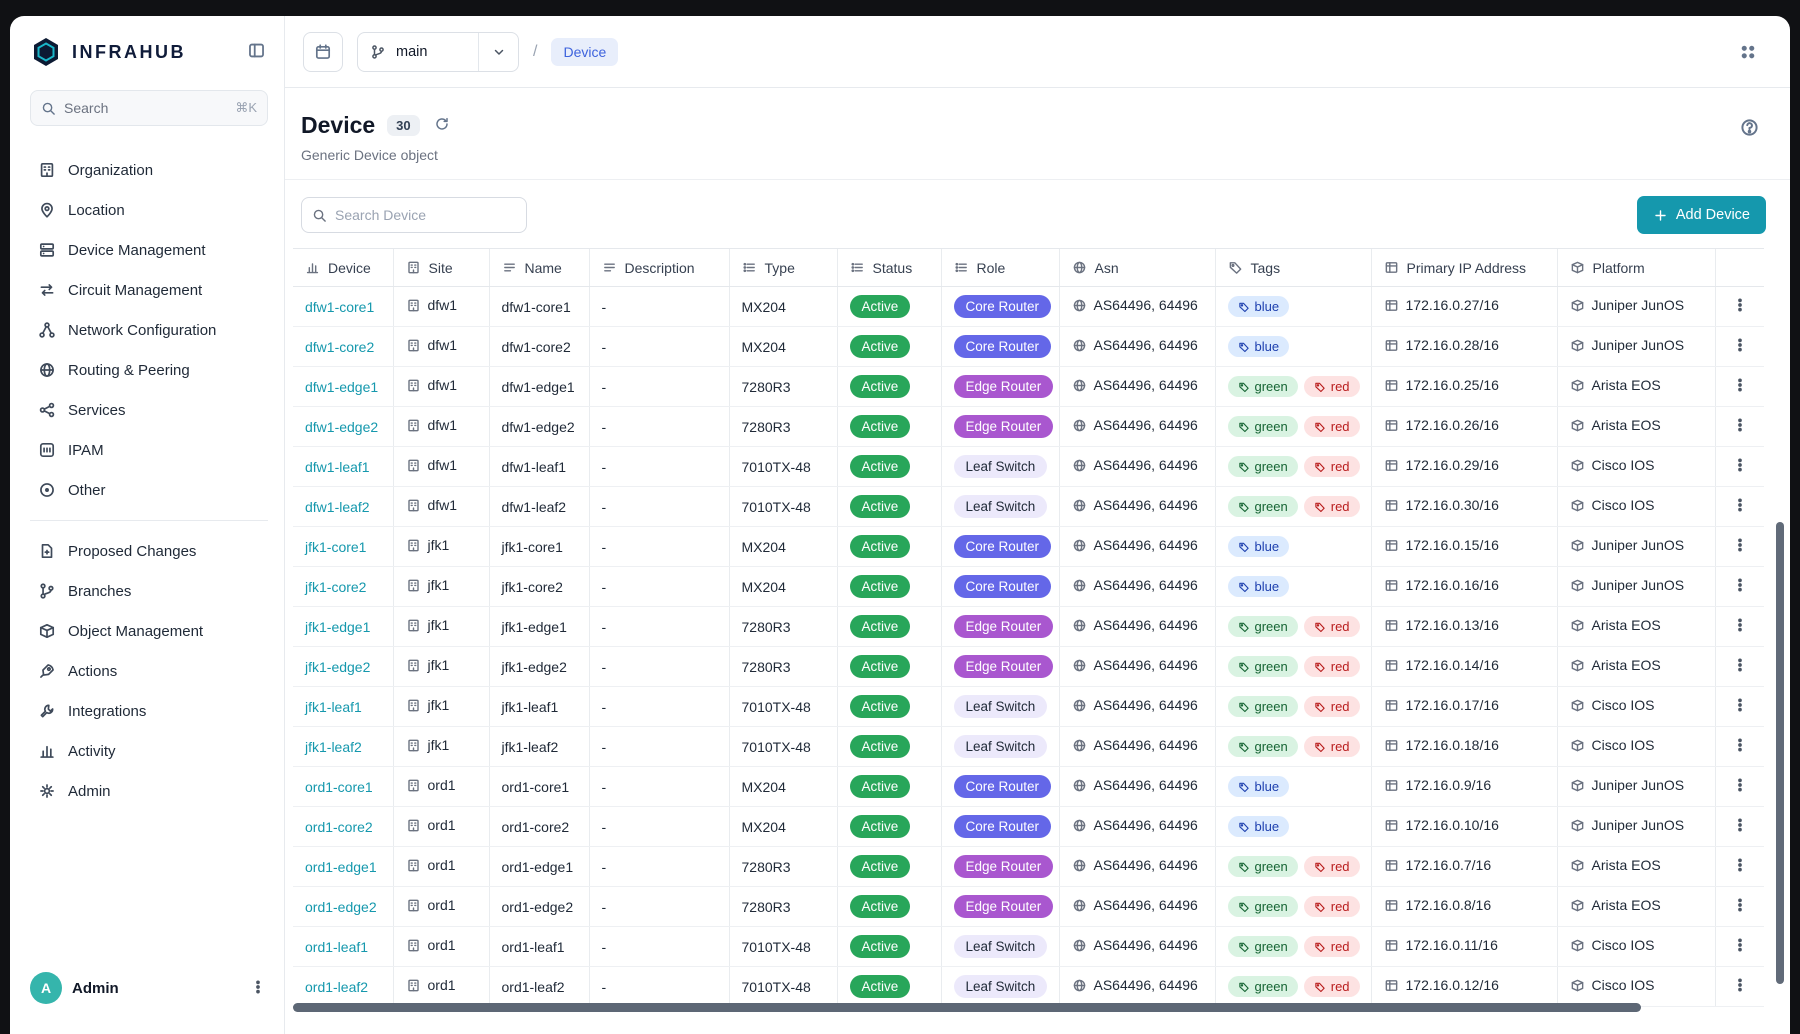  I want to click on column-header-primary-ip-address: Primary IP Address, so click(1463, 267).